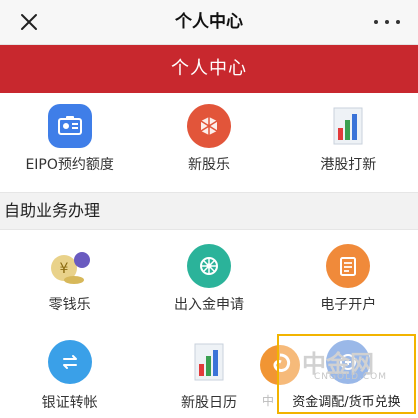  Describe the element at coordinates (69, 126) in the screenshot. I see `id-card-icon` at that location.